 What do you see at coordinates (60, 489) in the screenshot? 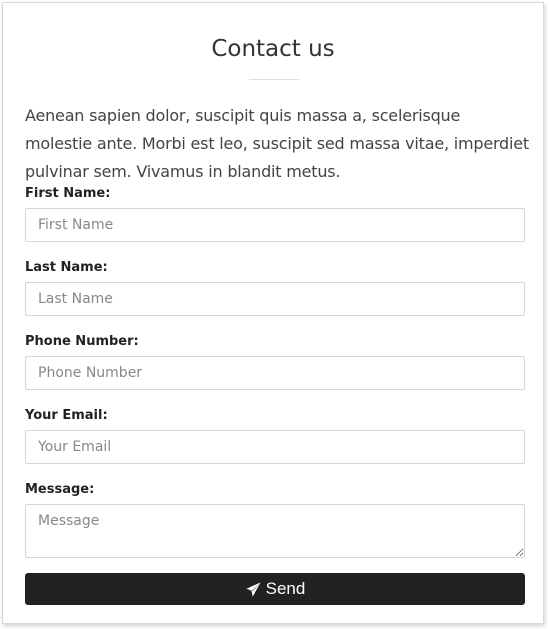
I see `message-label: Message:` at bounding box center [60, 489].